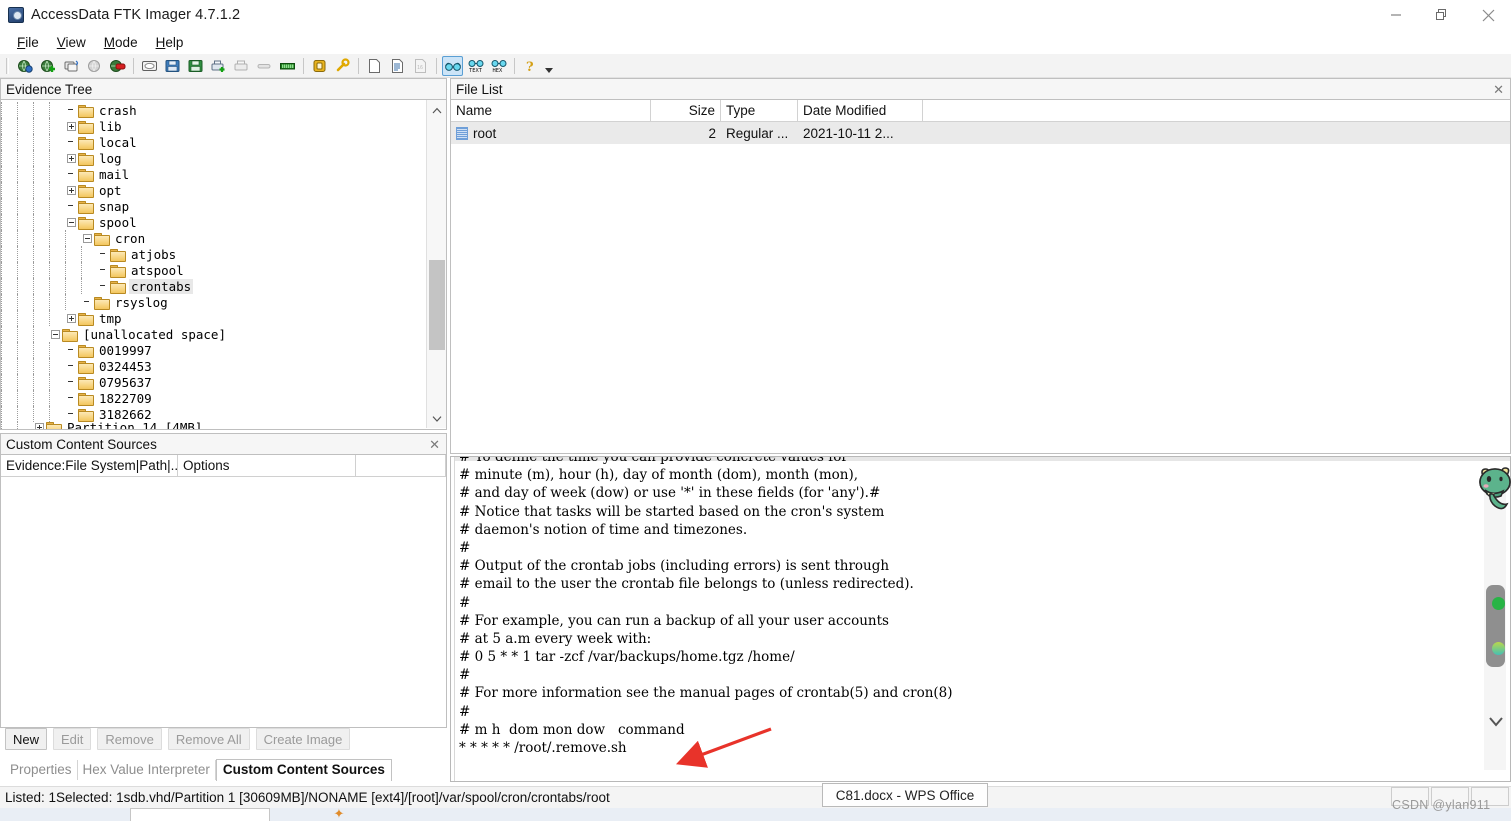  I want to click on new-button: New, so click(26, 739).